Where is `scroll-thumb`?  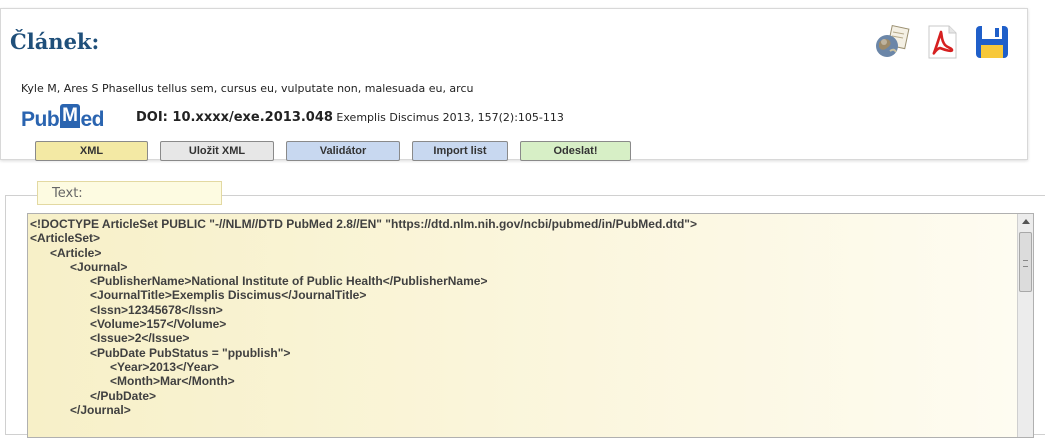 scroll-thumb is located at coordinates (1025, 262).